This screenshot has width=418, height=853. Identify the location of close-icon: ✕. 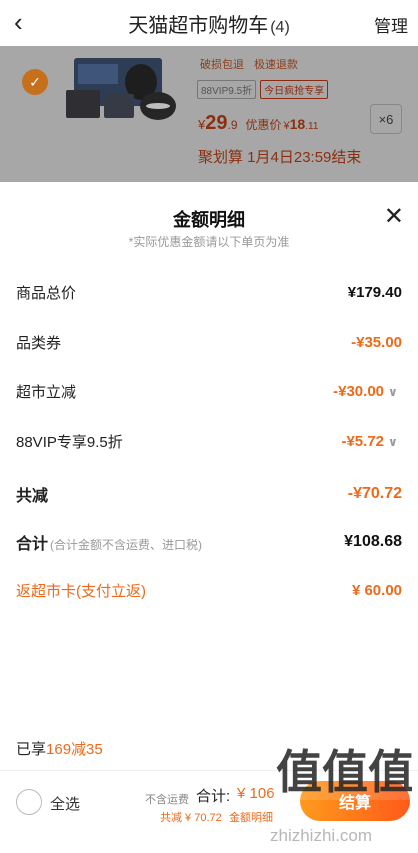
(394, 216).